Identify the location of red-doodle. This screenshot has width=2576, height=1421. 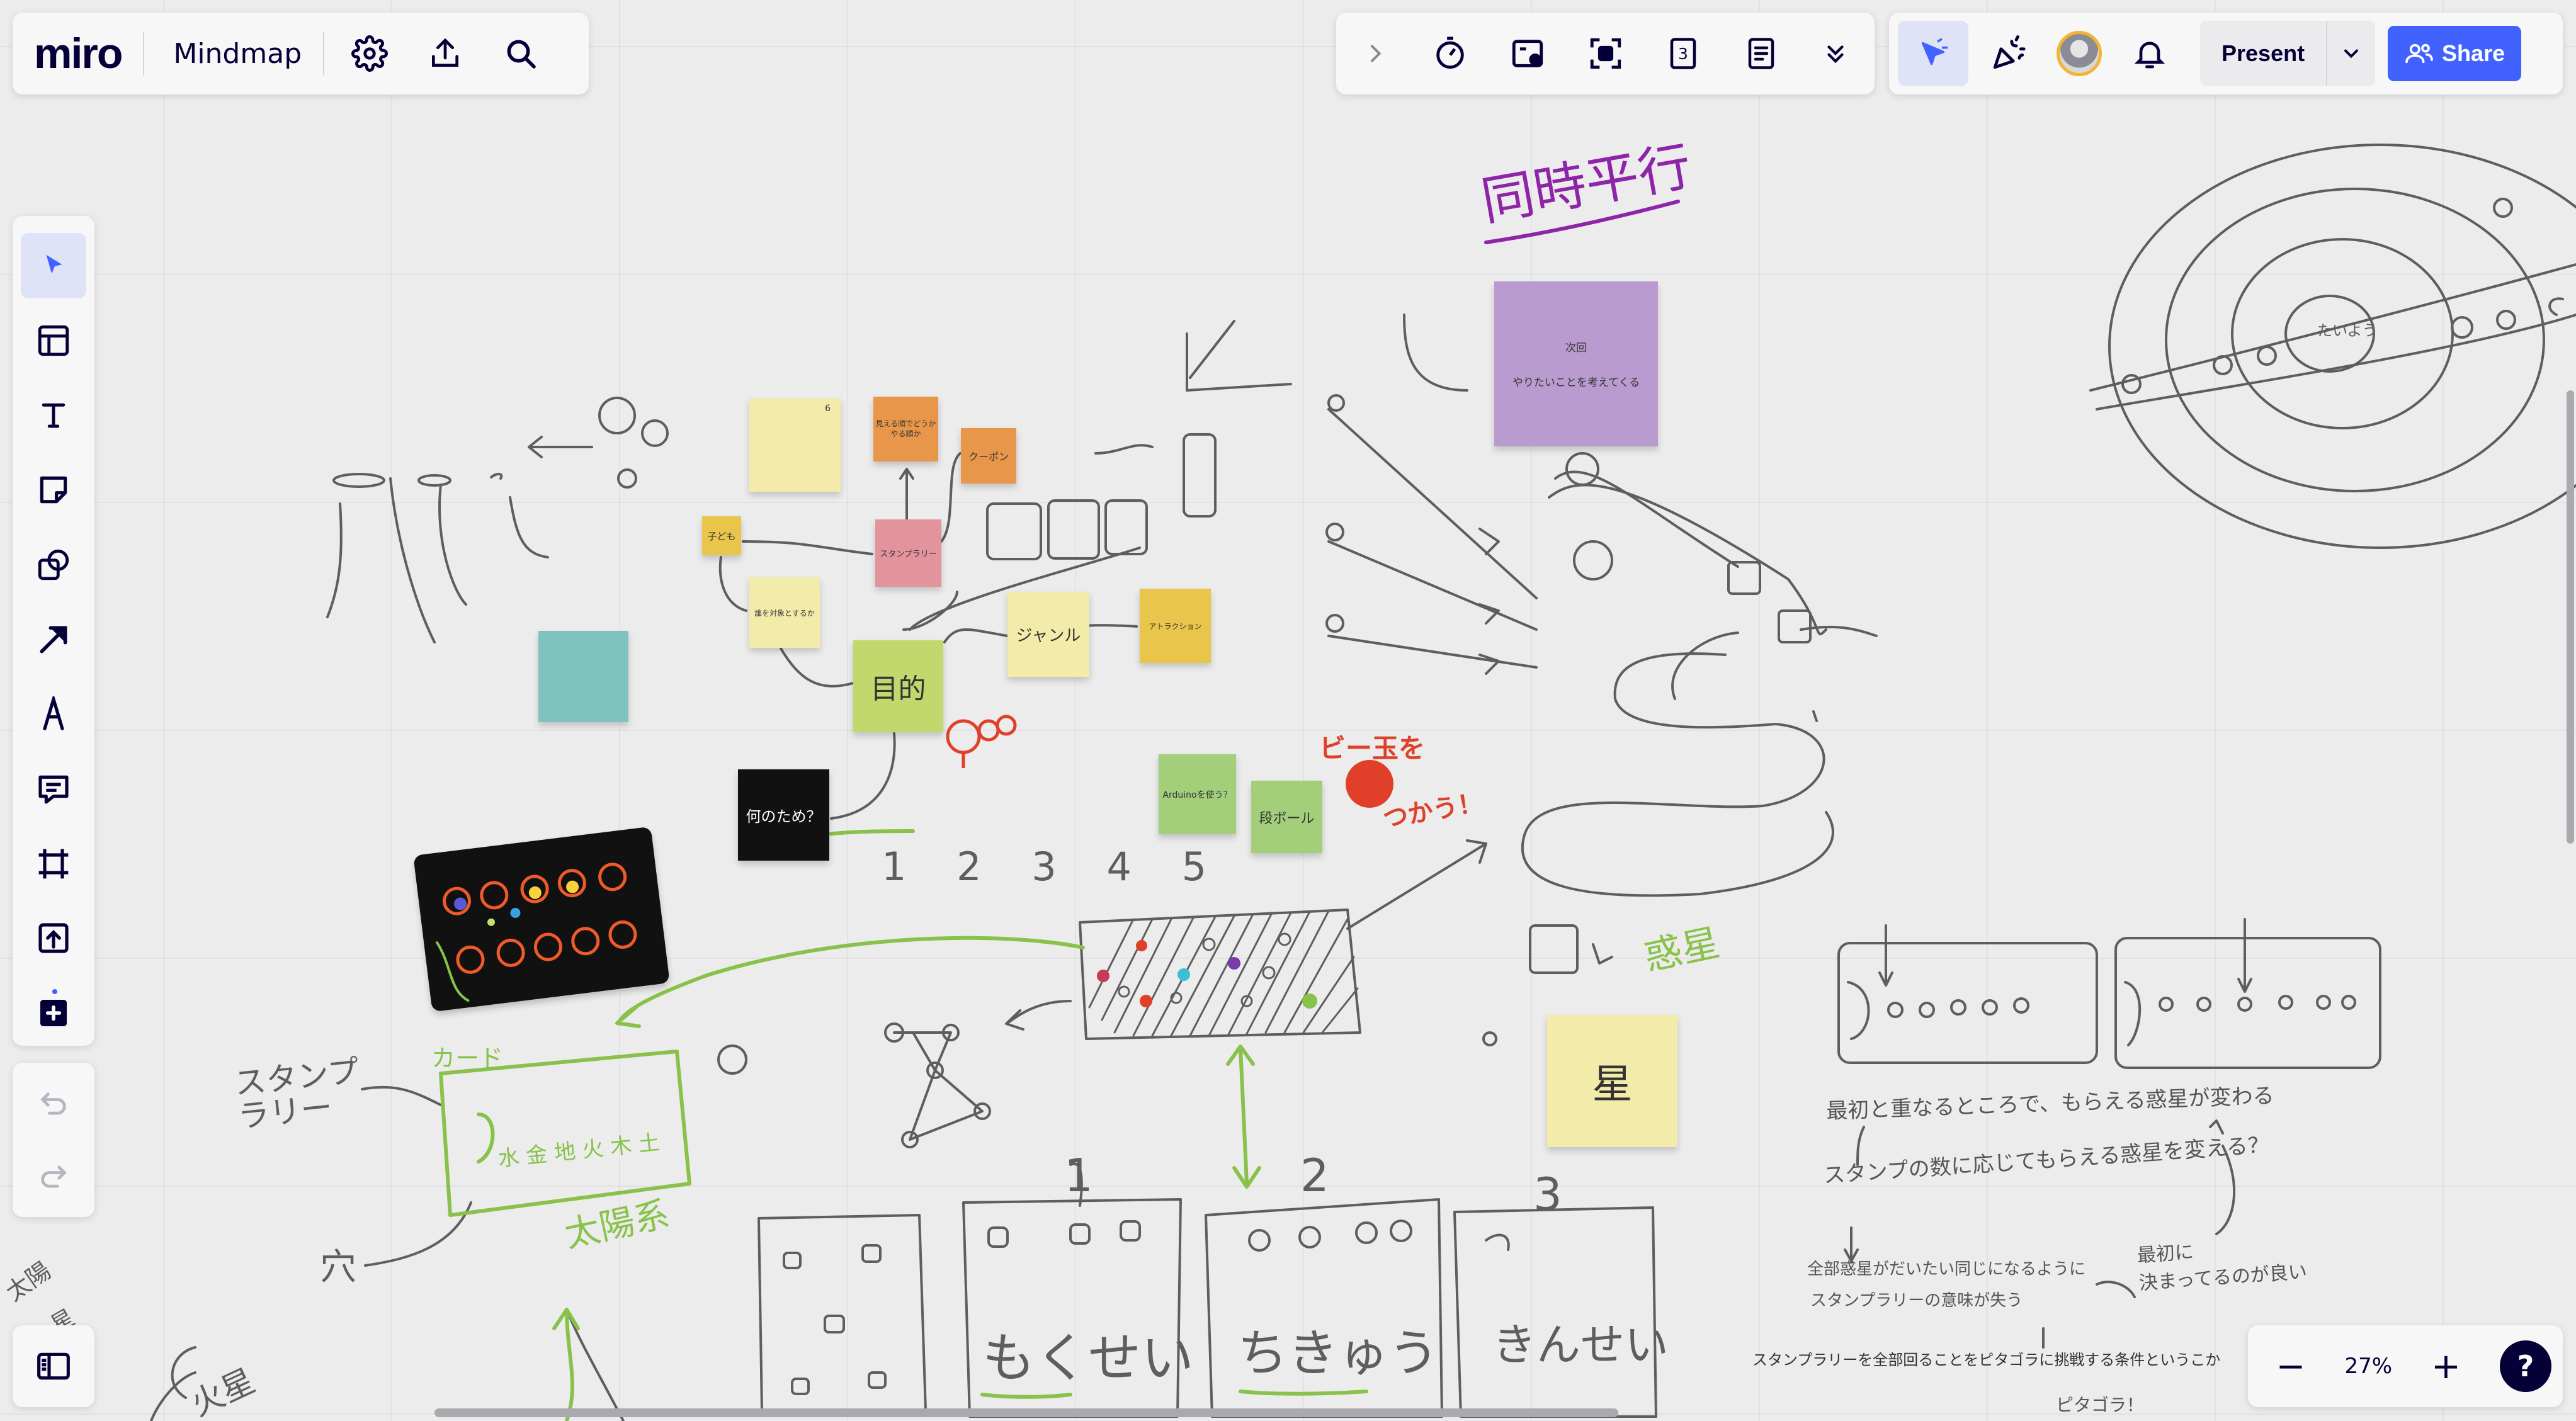
(981, 741).